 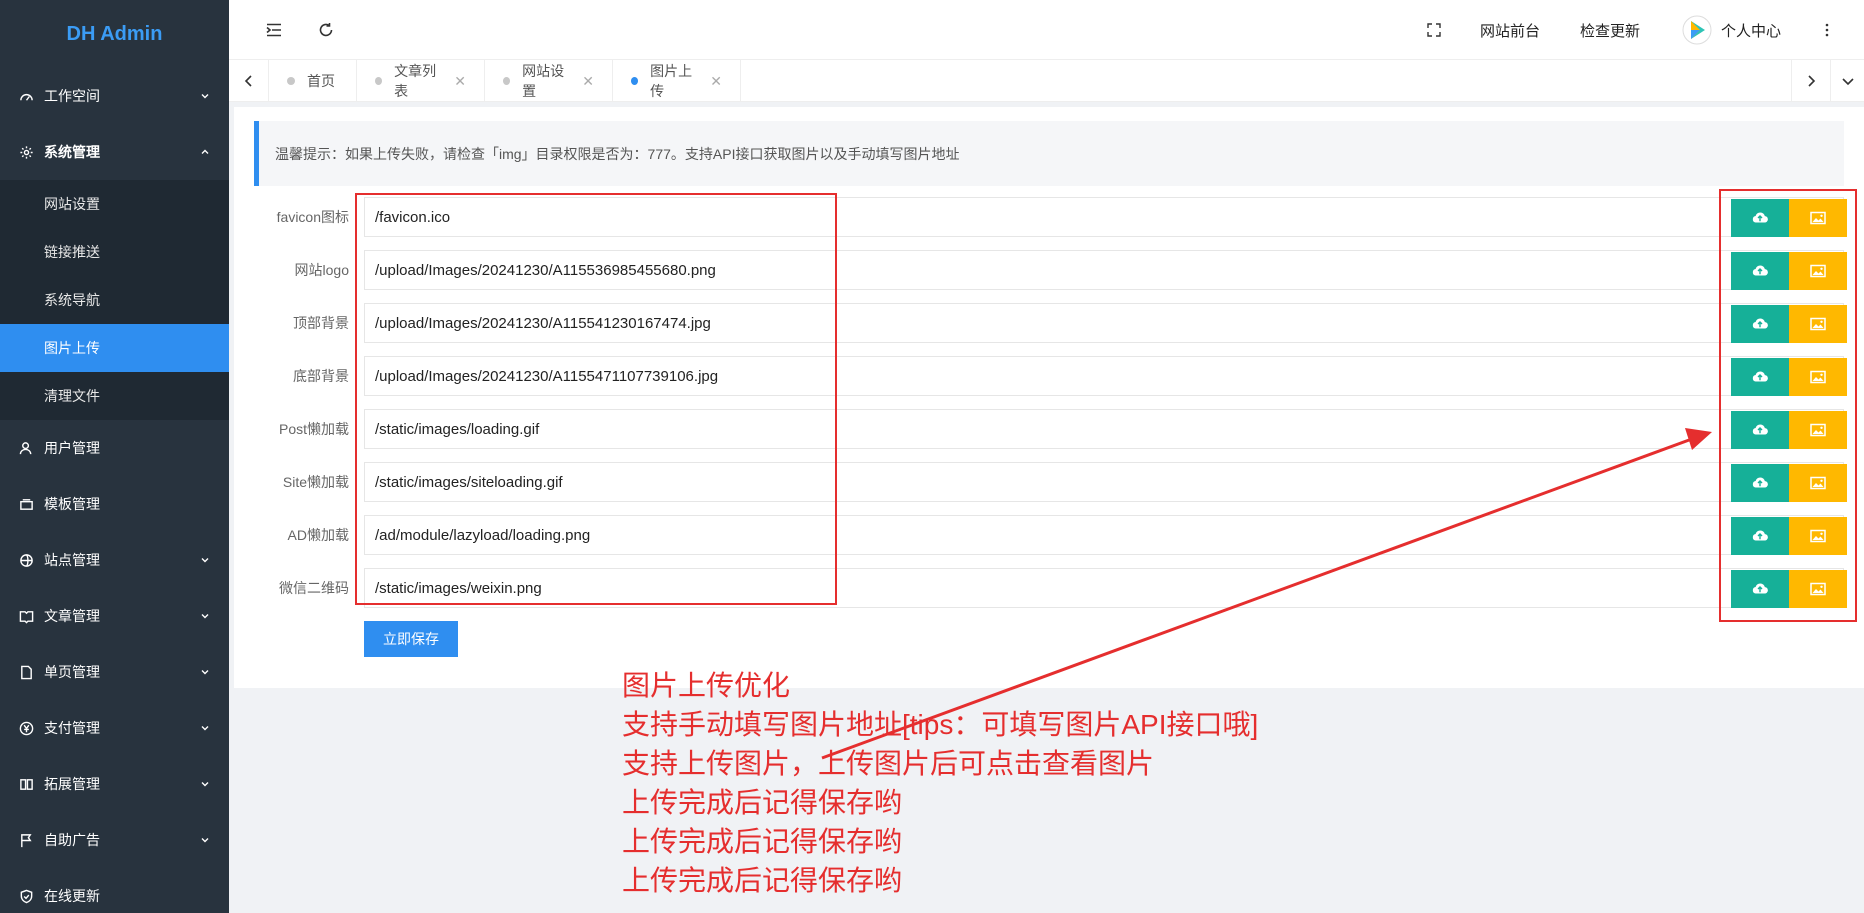 I want to click on sidebar-item-label: 工作空间, so click(x=72, y=96).